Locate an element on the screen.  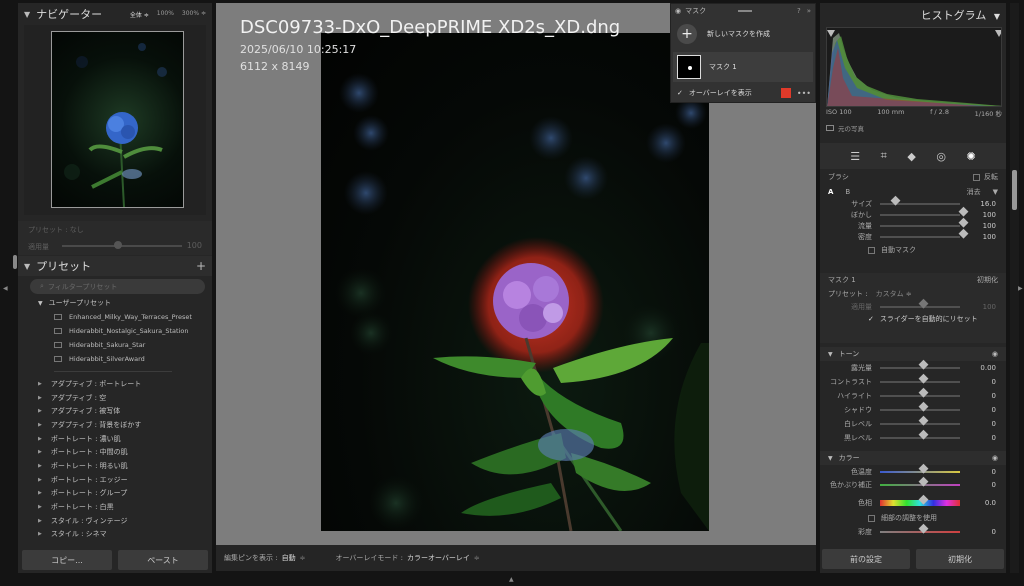
mask1-amount-slider: 適用量 100 is located at coordinates (913, 305).